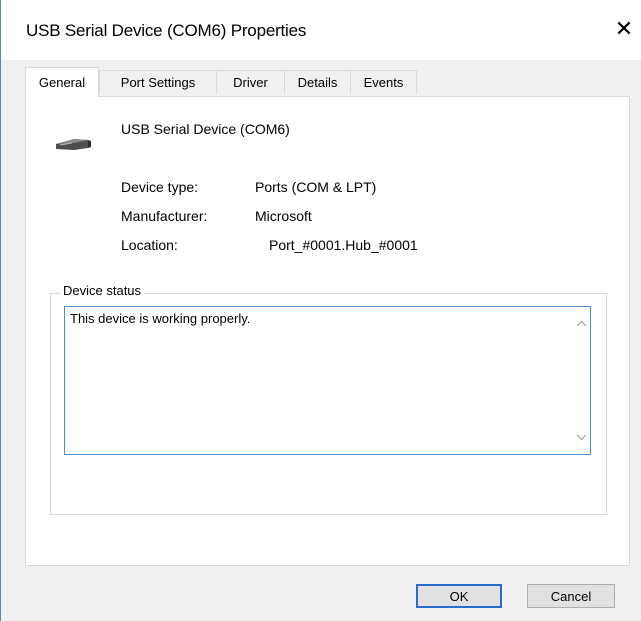  I want to click on window-title: USB Serial Device (COM6) Properties, so click(166, 30).